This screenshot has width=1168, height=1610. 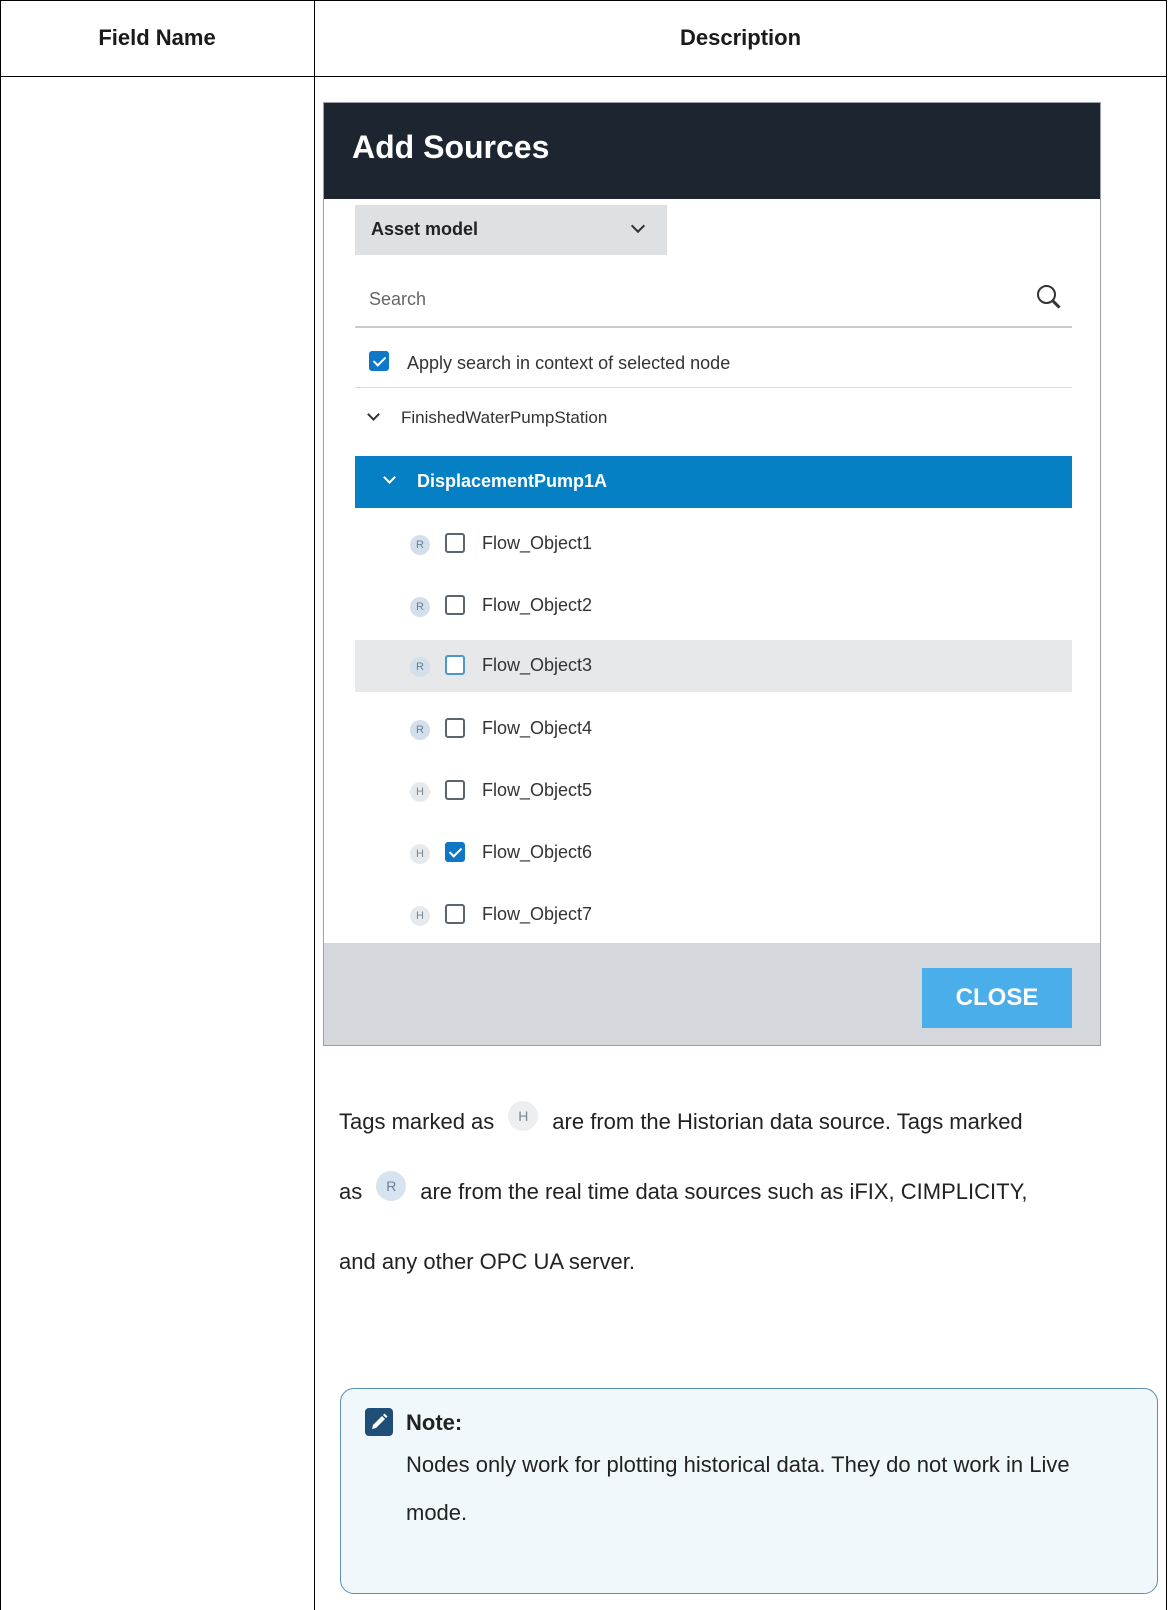 What do you see at coordinates (537, 728) in the screenshot?
I see `item-label: Flow_Object4` at bounding box center [537, 728].